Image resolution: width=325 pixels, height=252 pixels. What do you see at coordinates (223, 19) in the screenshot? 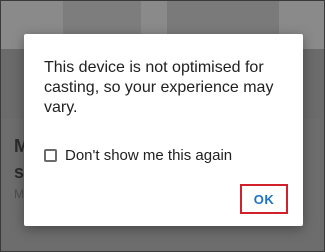
I see `background-thumbnail-right` at bounding box center [223, 19].